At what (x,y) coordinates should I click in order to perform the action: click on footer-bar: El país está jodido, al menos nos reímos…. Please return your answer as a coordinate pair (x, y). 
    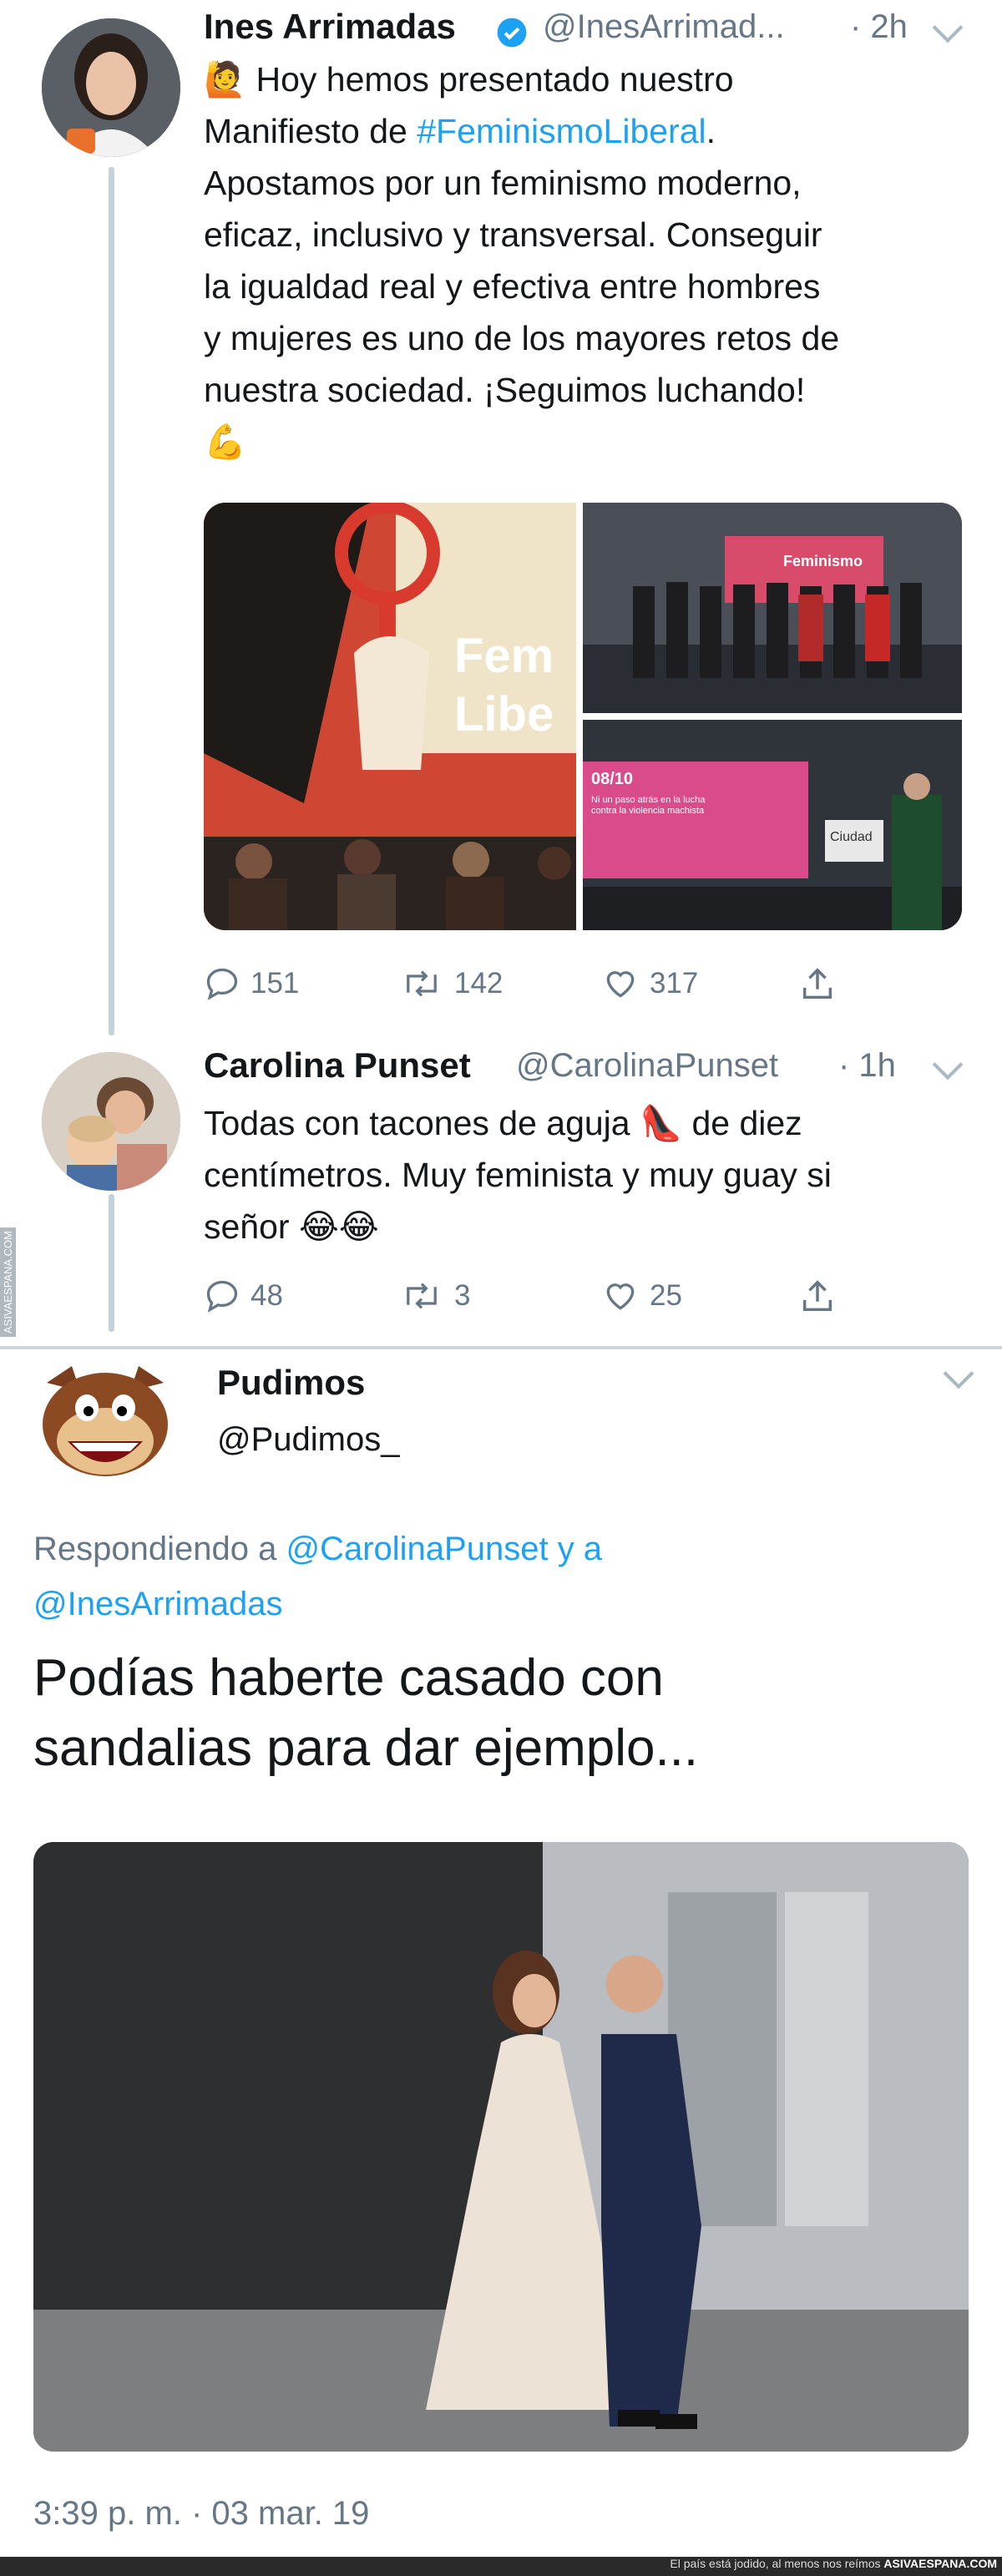
    Looking at the image, I should click on (501, 2566).